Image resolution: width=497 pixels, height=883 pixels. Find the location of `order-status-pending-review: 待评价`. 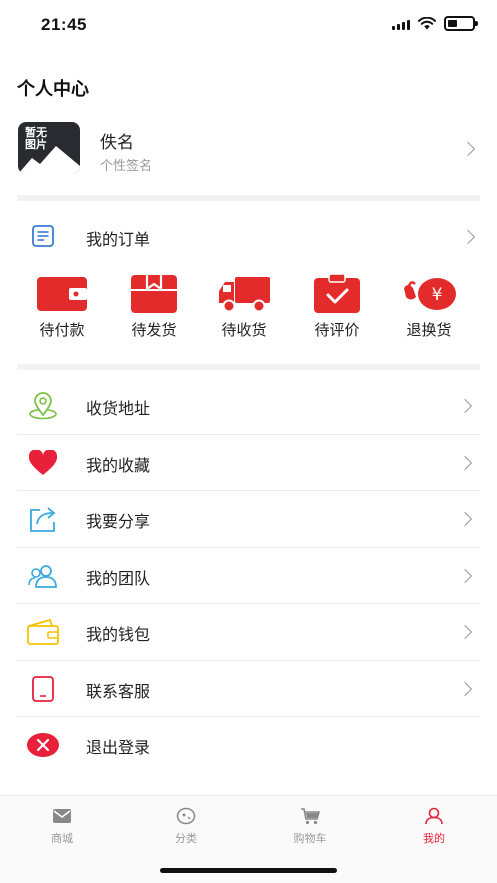

order-status-pending-review: 待评价 is located at coordinates (337, 307).